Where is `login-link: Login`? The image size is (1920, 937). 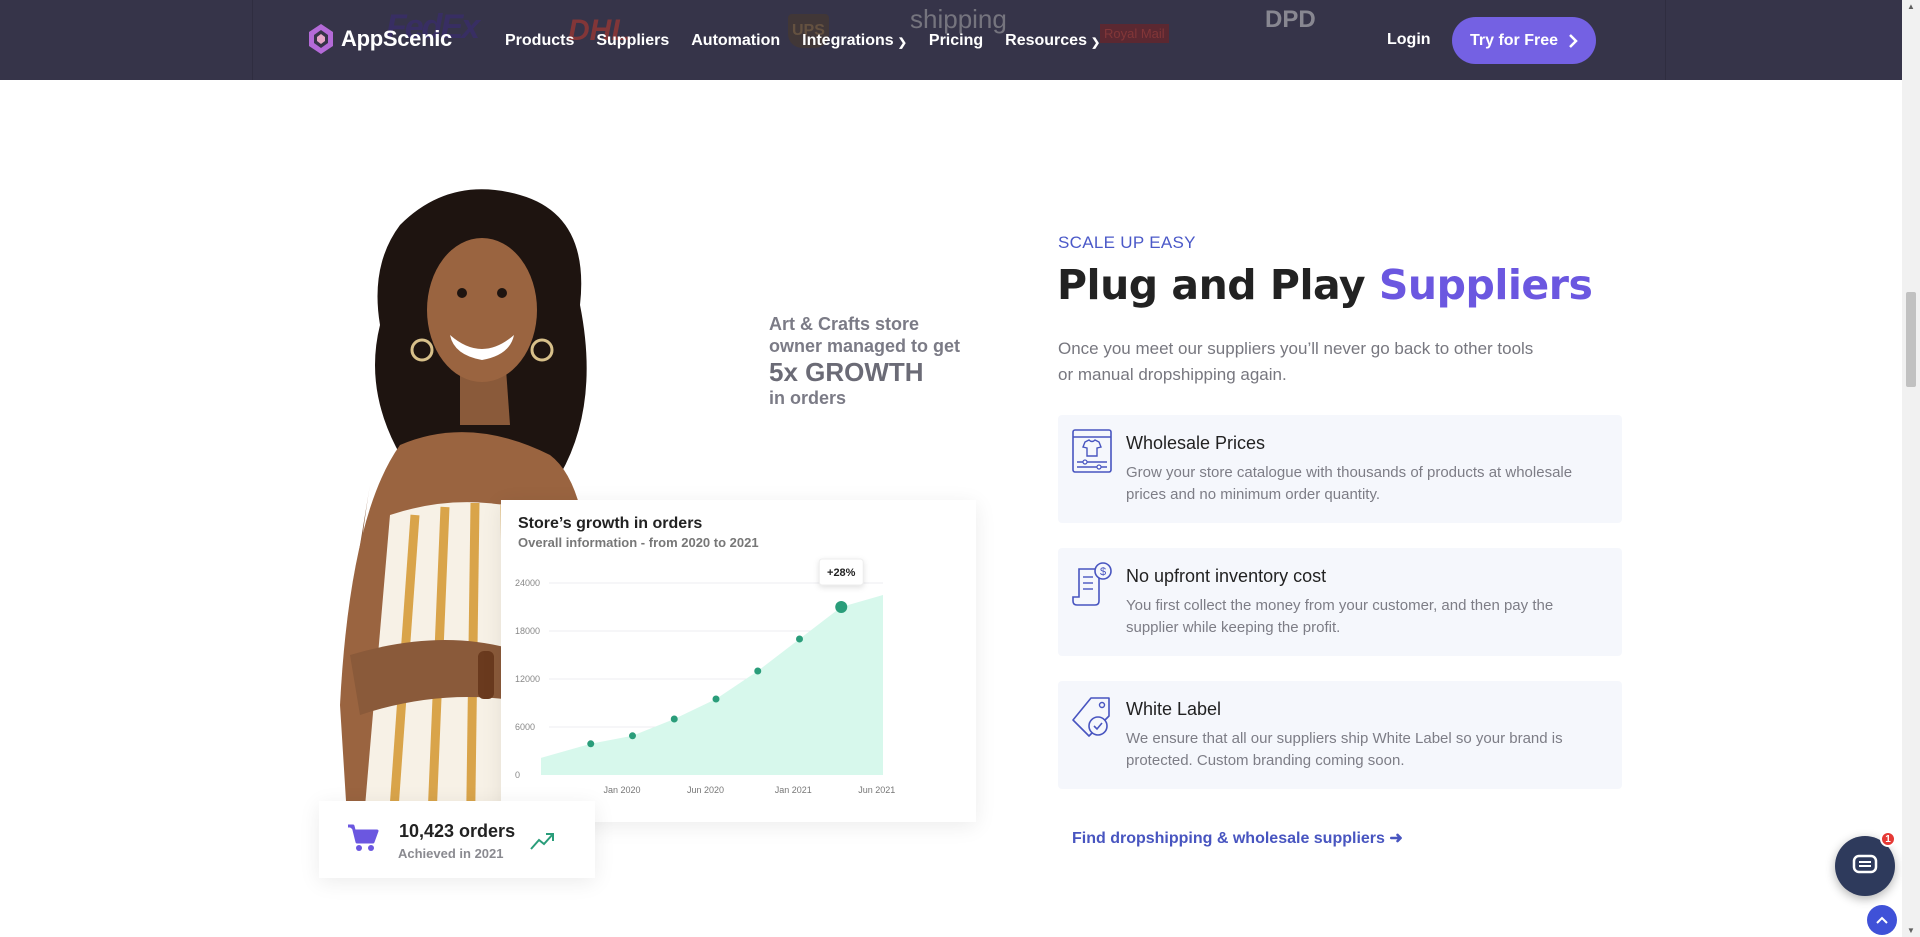
login-link: Login is located at coordinates (1409, 40).